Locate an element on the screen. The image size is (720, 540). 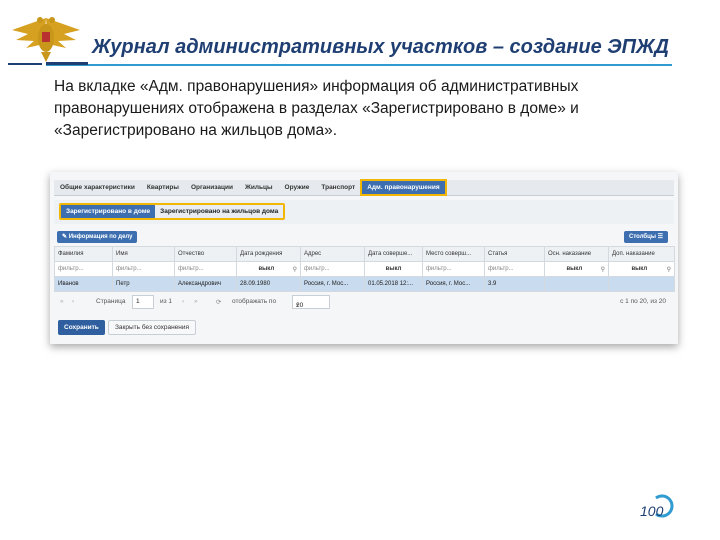
page-size-label: отображать по is located at coordinates (254, 301).